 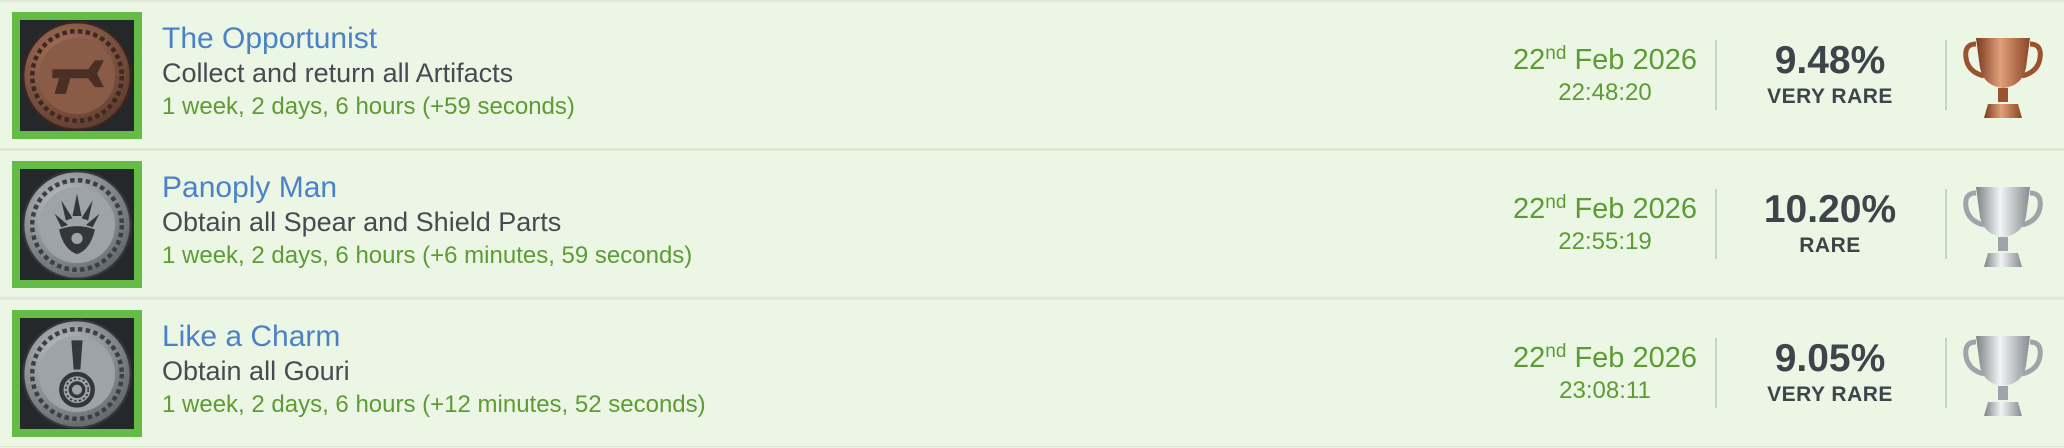 What do you see at coordinates (338, 73) in the screenshot?
I see `trophy-description: Collect and return all Artifacts` at bounding box center [338, 73].